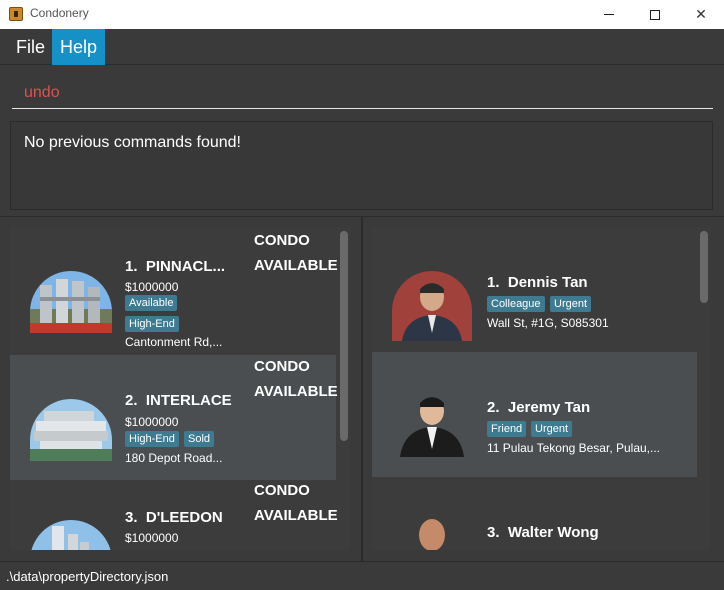 The image size is (724, 590). What do you see at coordinates (362, 575) in the screenshot?
I see `status-bar: .\data\propertyDirectory.json` at bounding box center [362, 575].